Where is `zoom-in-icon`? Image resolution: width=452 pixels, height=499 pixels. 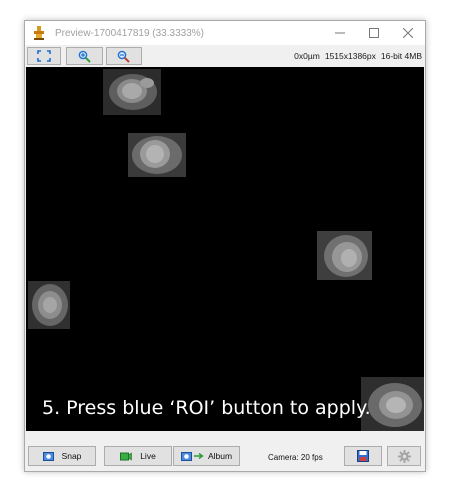
zoom-in-icon is located at coordinates (84, 56).